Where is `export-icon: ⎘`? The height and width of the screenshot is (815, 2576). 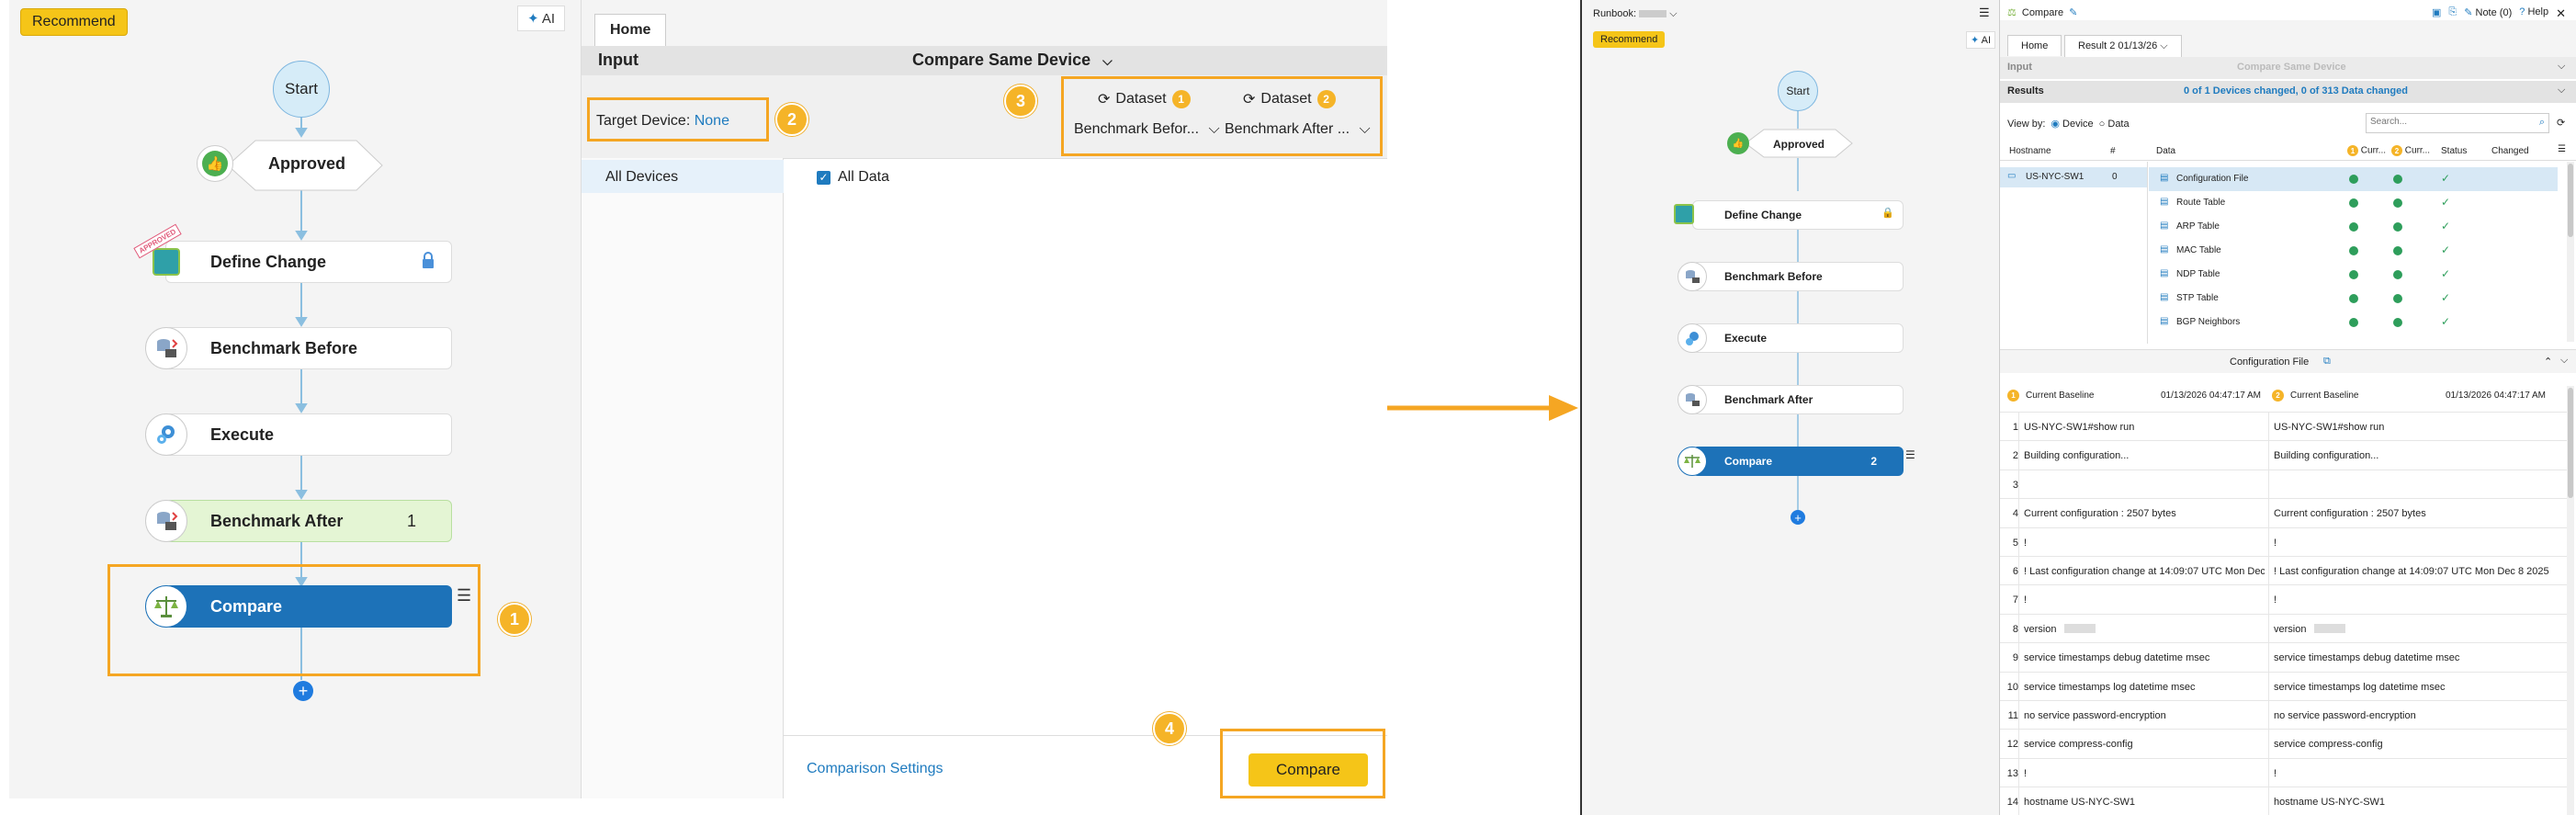 export-icon: ⎘ is located at coordinates (2452, 13).